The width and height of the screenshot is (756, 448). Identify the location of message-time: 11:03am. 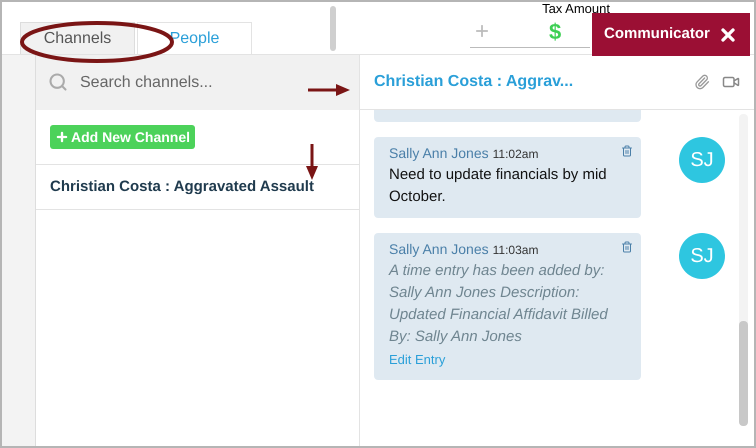
(515, 250).